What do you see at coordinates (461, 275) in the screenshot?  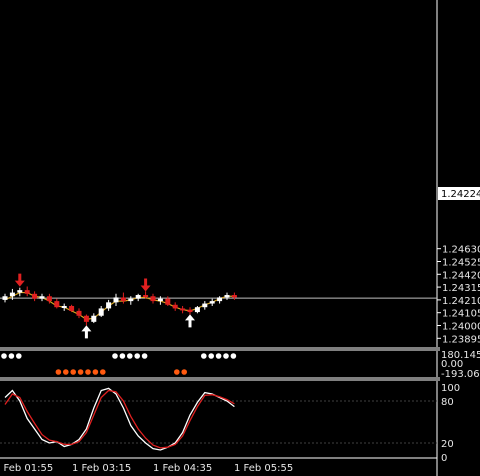 I see `price-tick-label: 1.24420` at bounding box center [461, 275].